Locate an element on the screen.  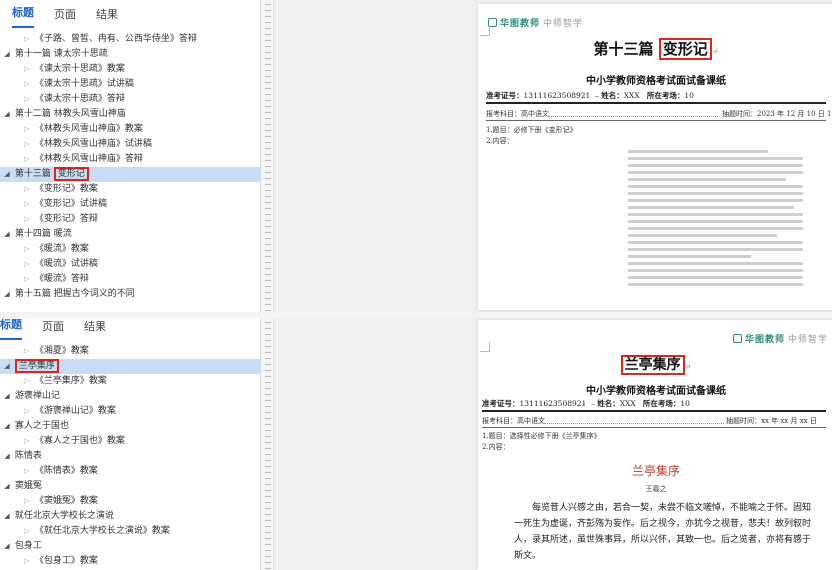
nav-heading-level2: ▷ 《兰亭集序》教案 is located at coordinates (130, 381).